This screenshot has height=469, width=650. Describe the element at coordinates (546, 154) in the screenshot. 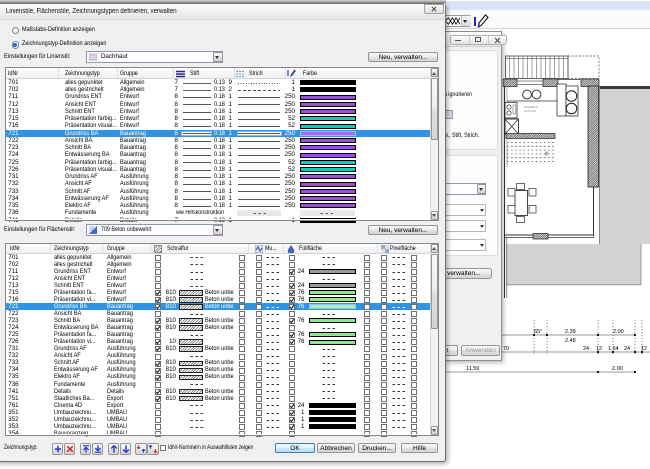

I see `svg-text: ϕ` at that location.